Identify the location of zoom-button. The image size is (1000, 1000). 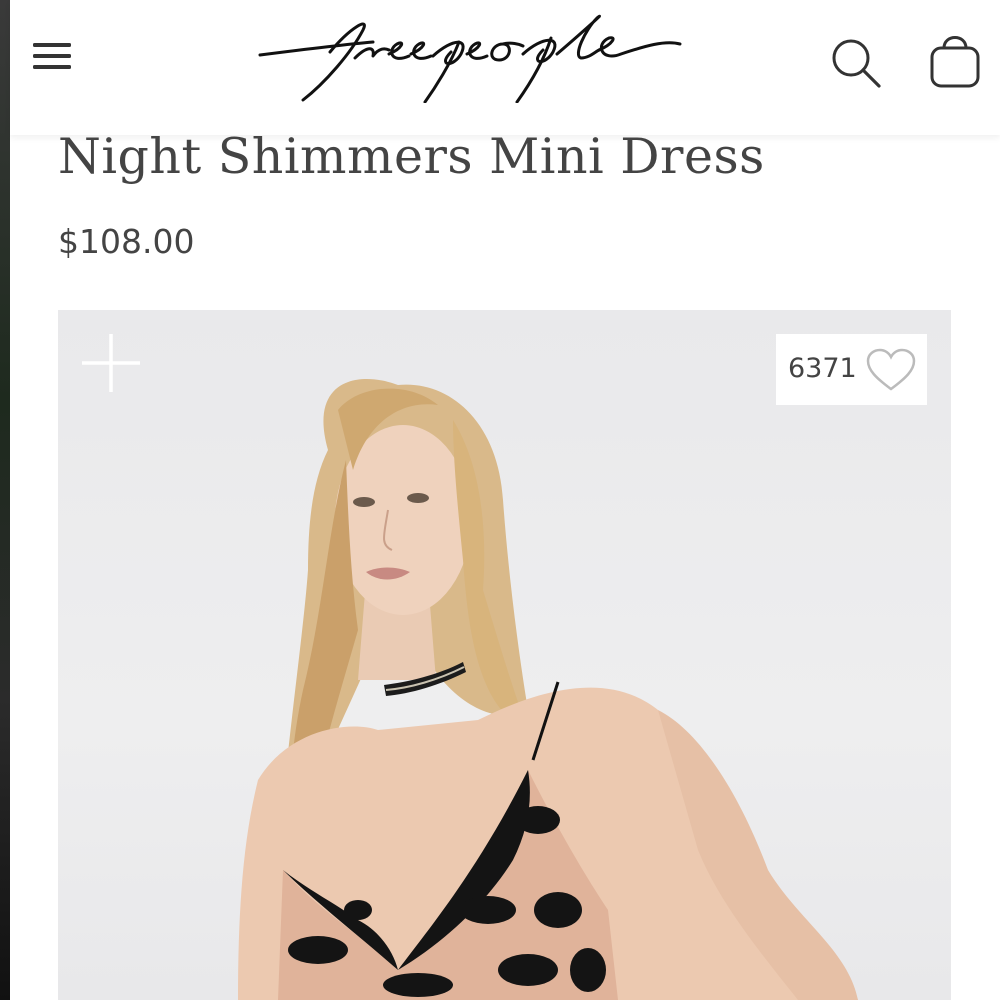
(111, 363).